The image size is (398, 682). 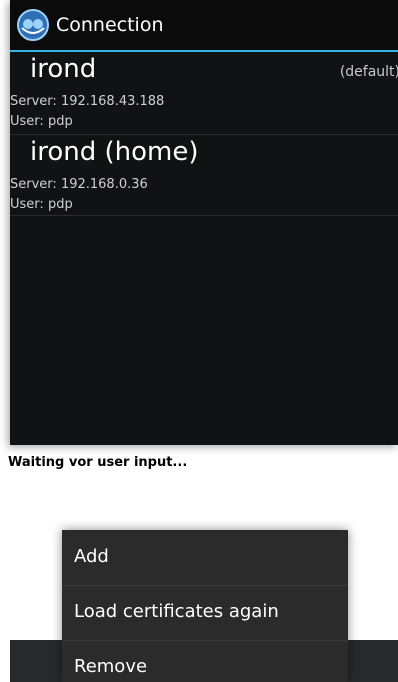 I want to click on server-value: 192.168.43.188, so click(x=112, y=101).